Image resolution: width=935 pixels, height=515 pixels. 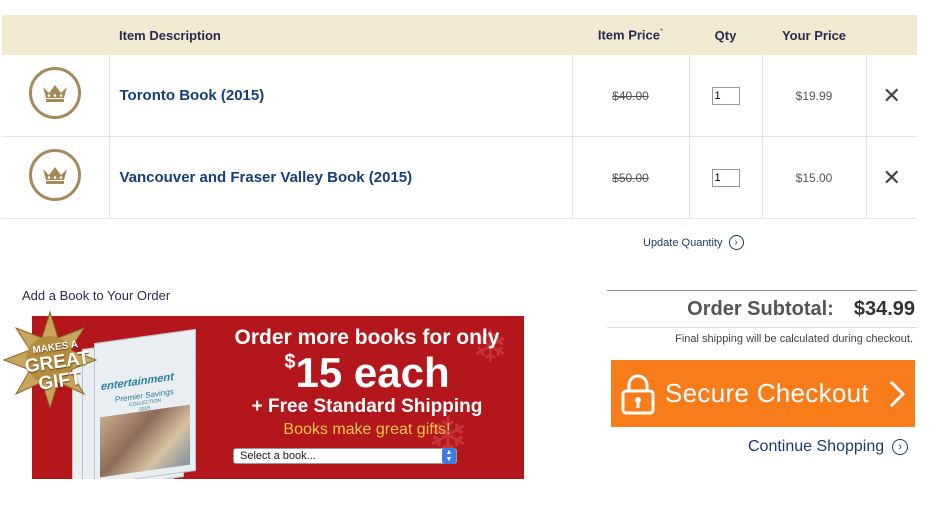 I want to click on continue-shopping-link: Continue Shopping ›, so click(x=828, y=447).